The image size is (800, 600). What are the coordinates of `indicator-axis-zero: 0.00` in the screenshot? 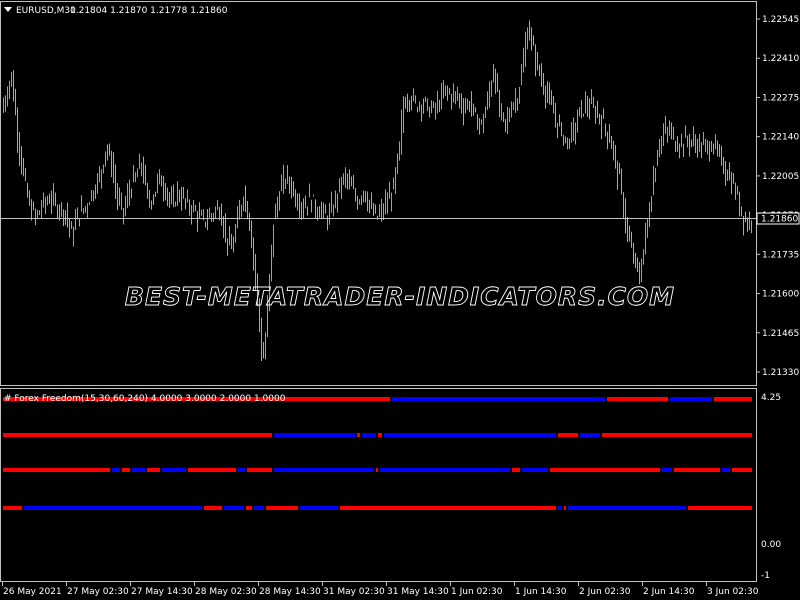 It's located at (771, 545).